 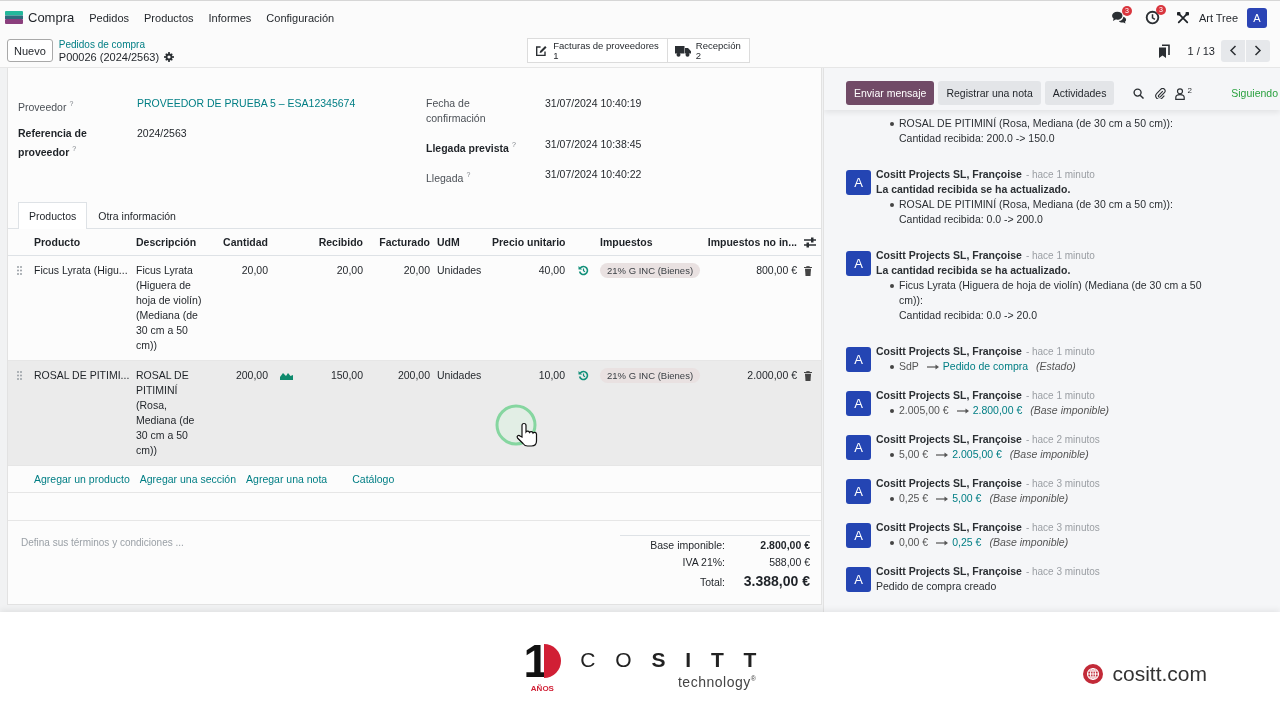 I want to click on column-header: Recibido, so click(x=333, y=242).